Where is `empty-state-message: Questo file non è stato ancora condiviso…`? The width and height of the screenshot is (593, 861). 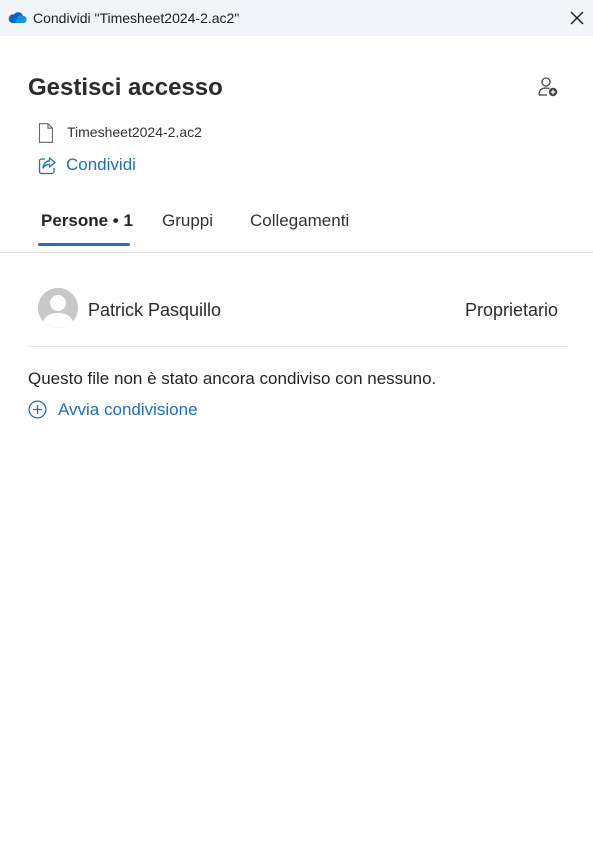 empty-state-message: Questo file non è stato ancora condiviso… is located at coordinates (232, 378).